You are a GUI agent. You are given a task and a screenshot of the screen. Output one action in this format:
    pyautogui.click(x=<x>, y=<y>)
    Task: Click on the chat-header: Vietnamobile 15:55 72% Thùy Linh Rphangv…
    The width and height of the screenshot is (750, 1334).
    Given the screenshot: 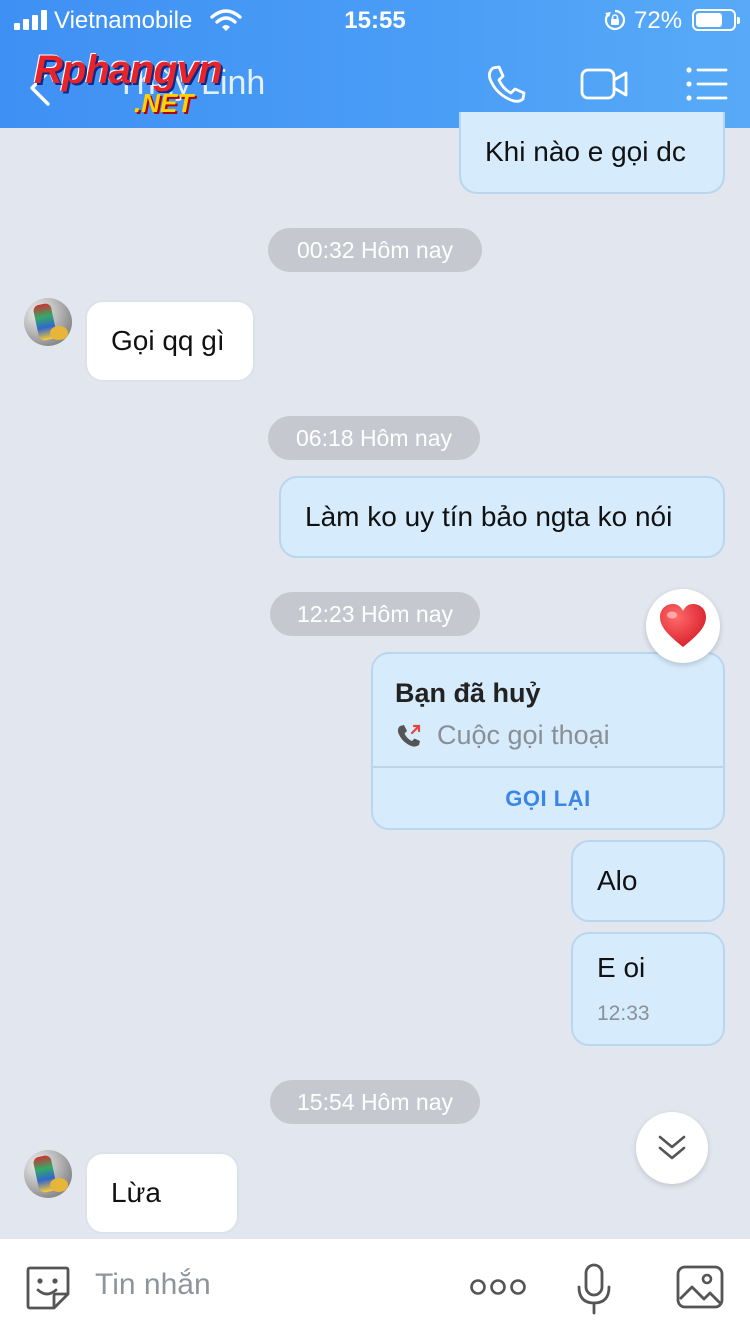 What is the action you would take?
    pyautogui.click(x=375, y=64)
    